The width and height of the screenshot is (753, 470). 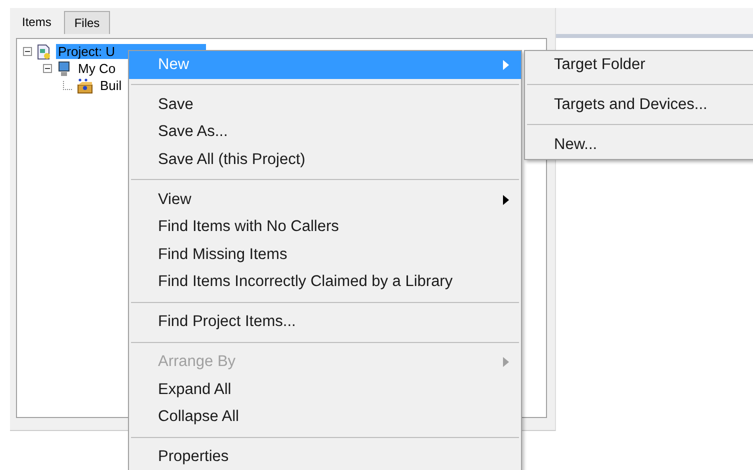 I want to click on computer-icon, so click(x=64, y=68).